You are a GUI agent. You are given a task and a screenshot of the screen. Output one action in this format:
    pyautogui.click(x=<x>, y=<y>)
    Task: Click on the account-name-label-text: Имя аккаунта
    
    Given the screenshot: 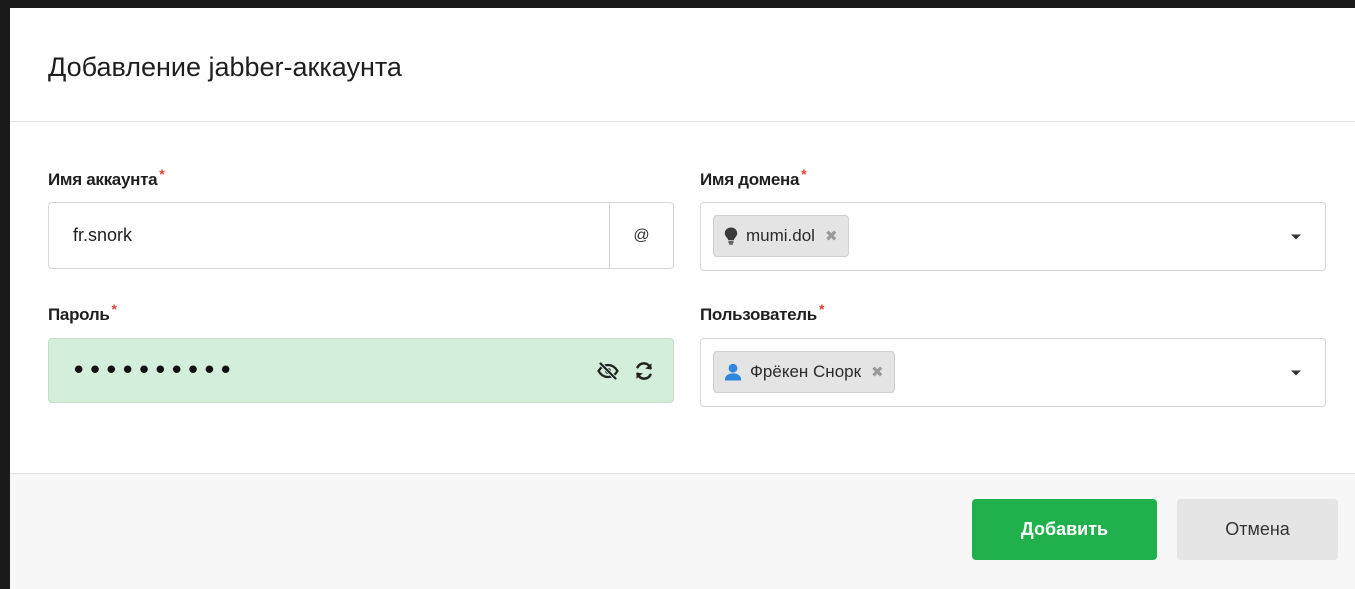 What is the action you would take?
    pyautogui.click(x=103, y=179)
    